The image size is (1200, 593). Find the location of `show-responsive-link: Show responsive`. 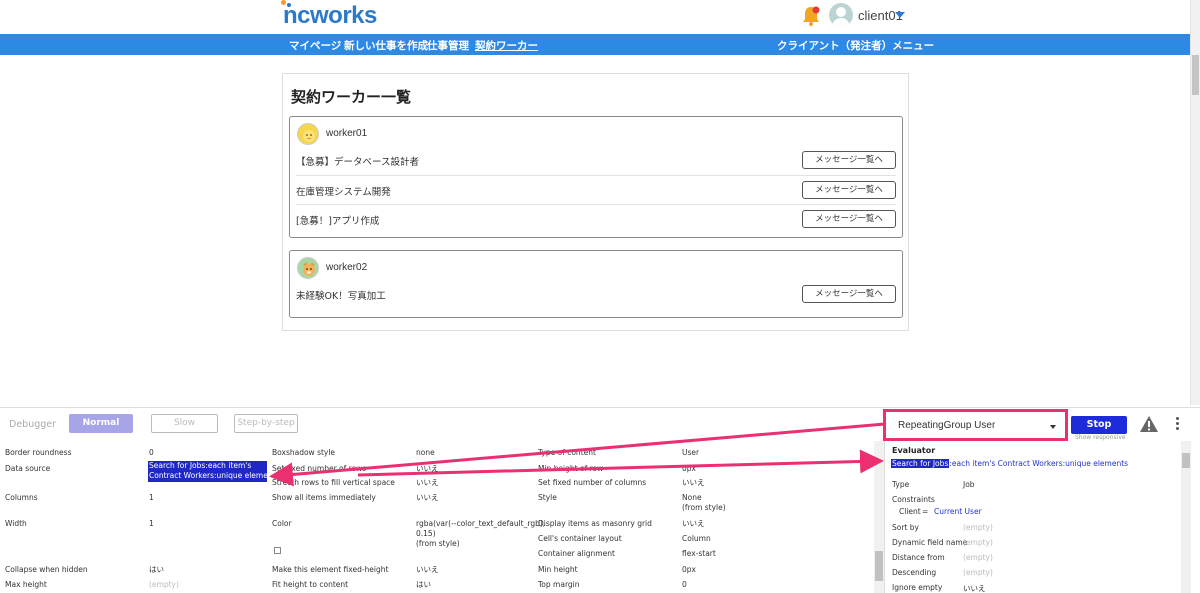

show-responsive-link: Show responsive is located at coordinates (1100, 437).